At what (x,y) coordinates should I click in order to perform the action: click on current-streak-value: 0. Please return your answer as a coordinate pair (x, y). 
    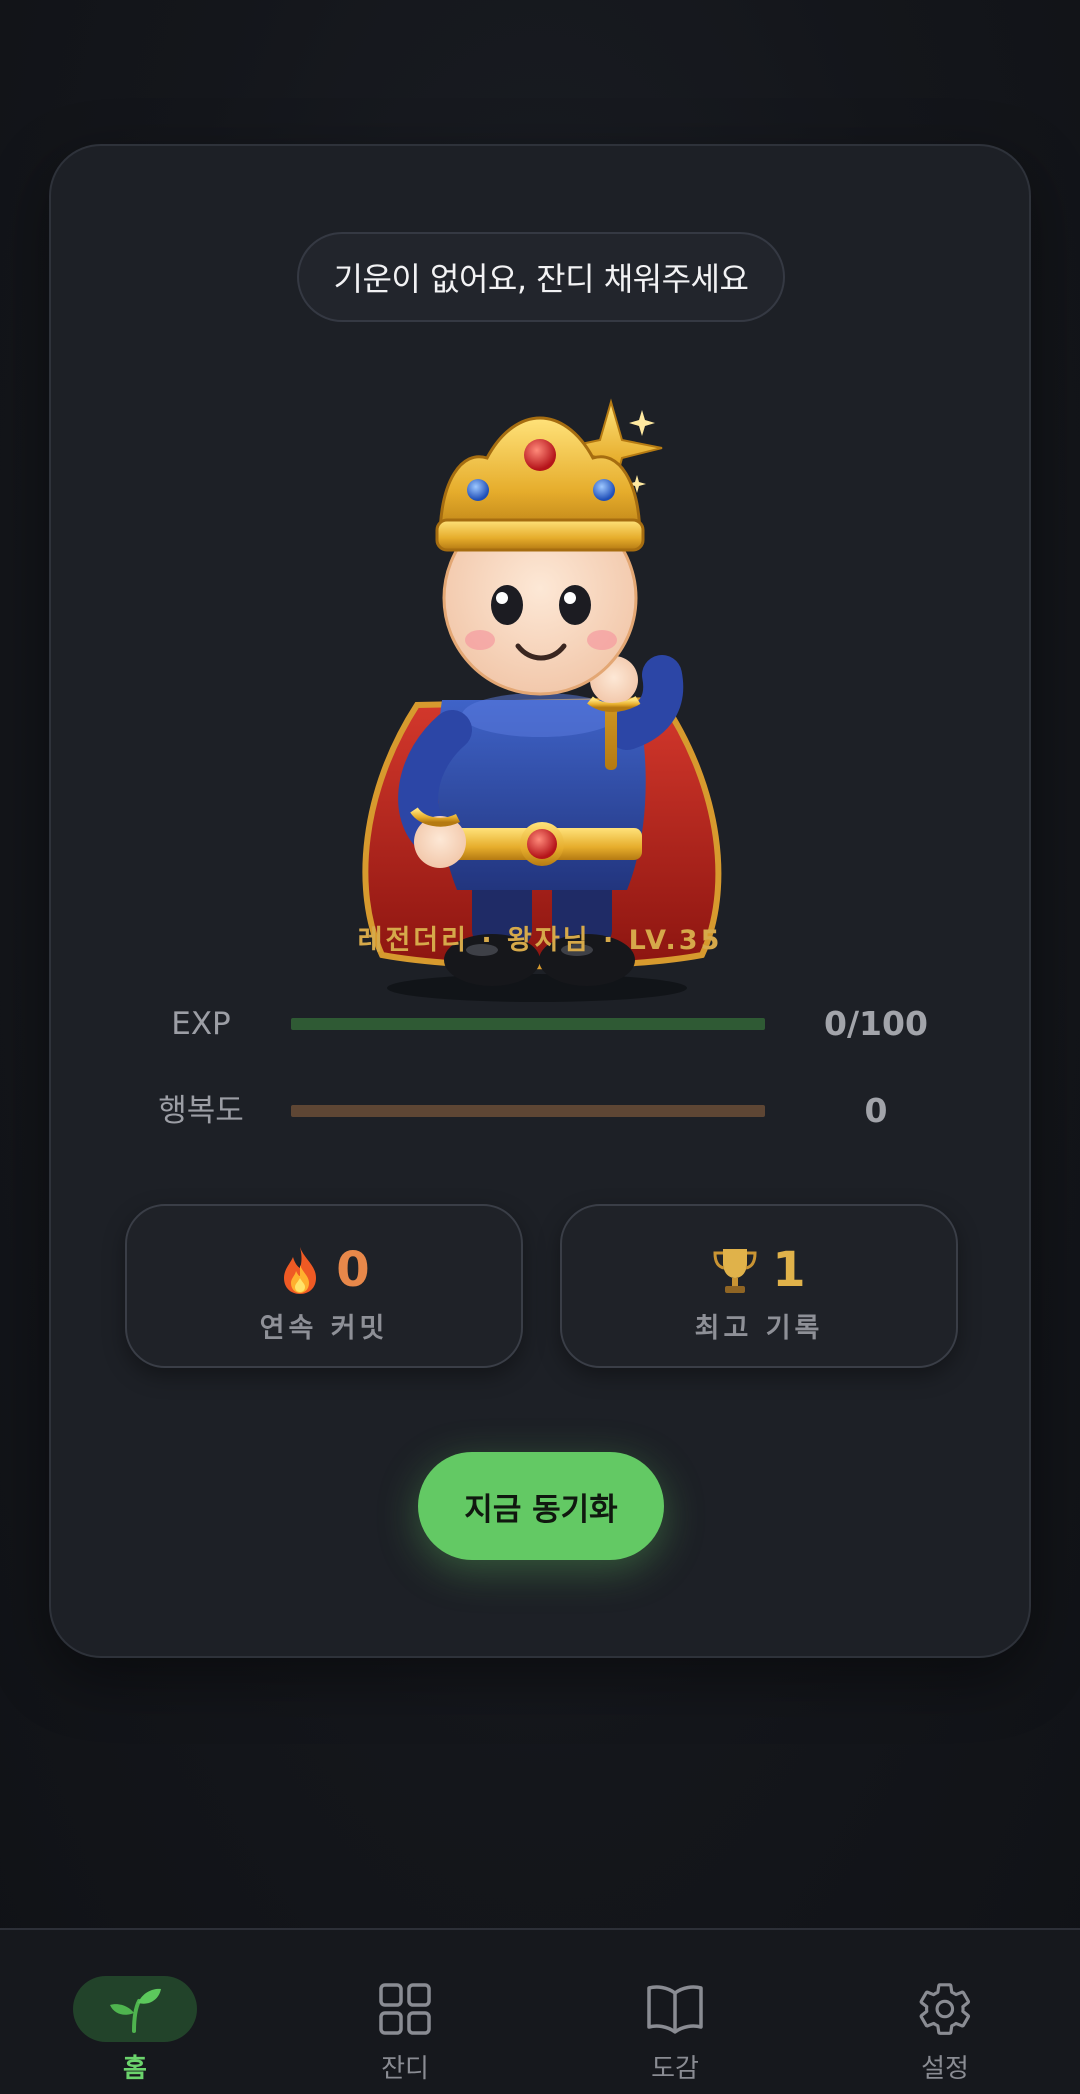
    Looking at the image, I should click on (353, 1270).